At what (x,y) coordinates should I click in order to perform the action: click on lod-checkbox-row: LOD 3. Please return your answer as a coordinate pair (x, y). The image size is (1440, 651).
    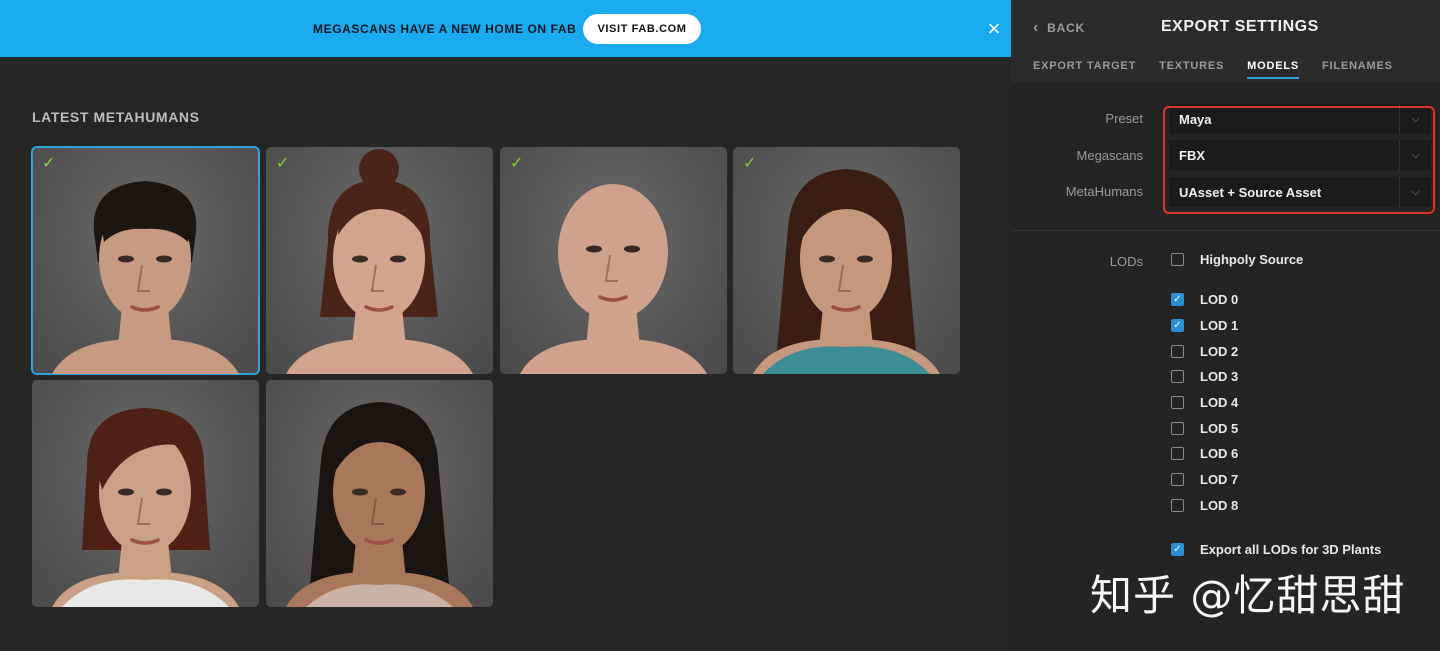
    Looking at the image, I should click on (1204, 376).